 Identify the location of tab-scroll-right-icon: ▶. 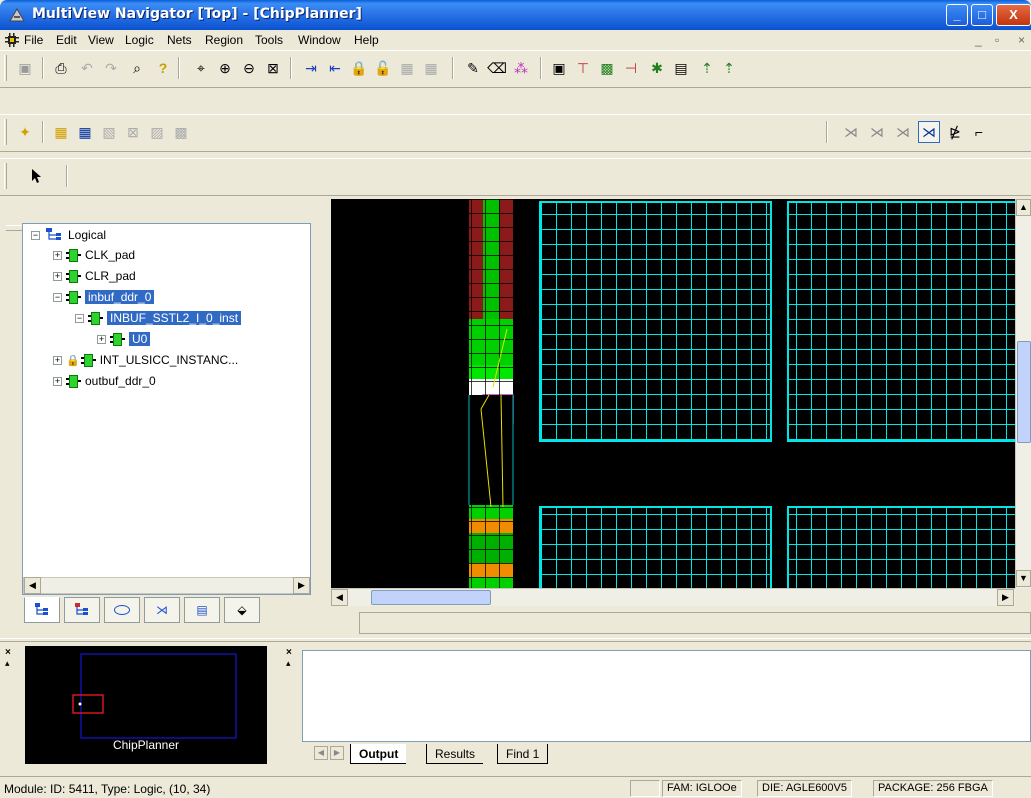
(337, 753).